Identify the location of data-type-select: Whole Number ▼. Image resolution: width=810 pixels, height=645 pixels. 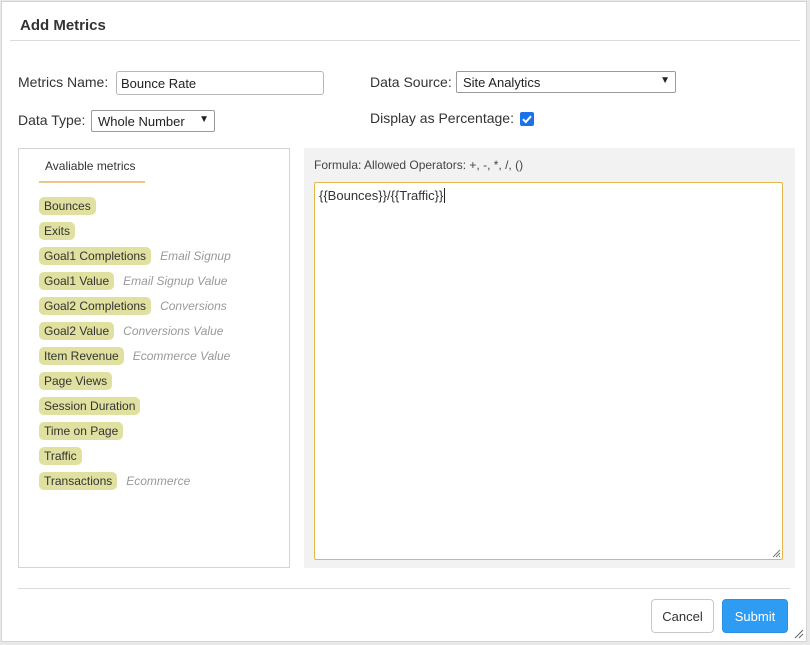
(153, 121).